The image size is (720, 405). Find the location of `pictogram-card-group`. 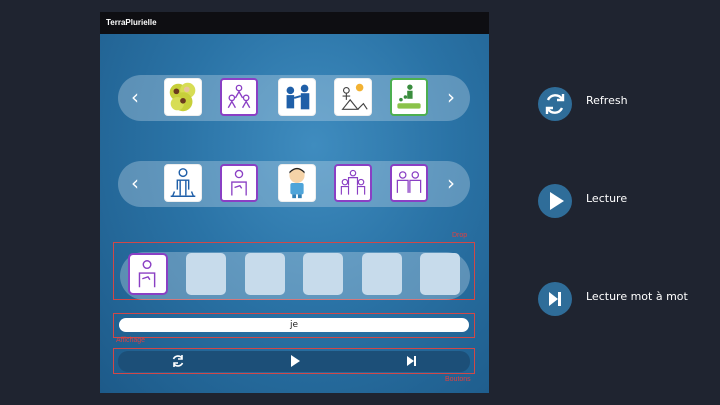

pictogram-card-group is located at coordinates (353, 183).